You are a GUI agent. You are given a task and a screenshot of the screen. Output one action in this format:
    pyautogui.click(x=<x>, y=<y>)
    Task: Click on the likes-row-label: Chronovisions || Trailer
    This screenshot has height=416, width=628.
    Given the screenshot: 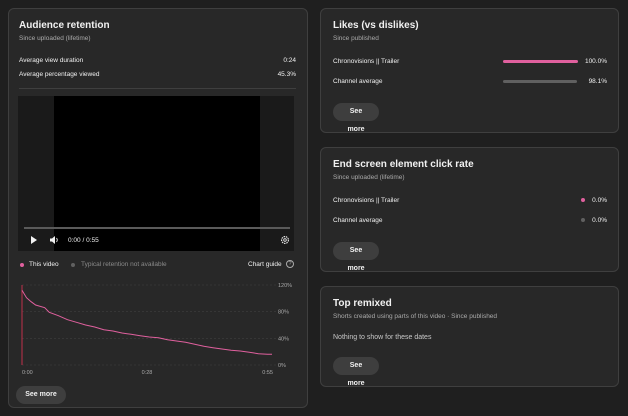 What is the action you would take?
    pyautogui.click(x=366, y=61)
    